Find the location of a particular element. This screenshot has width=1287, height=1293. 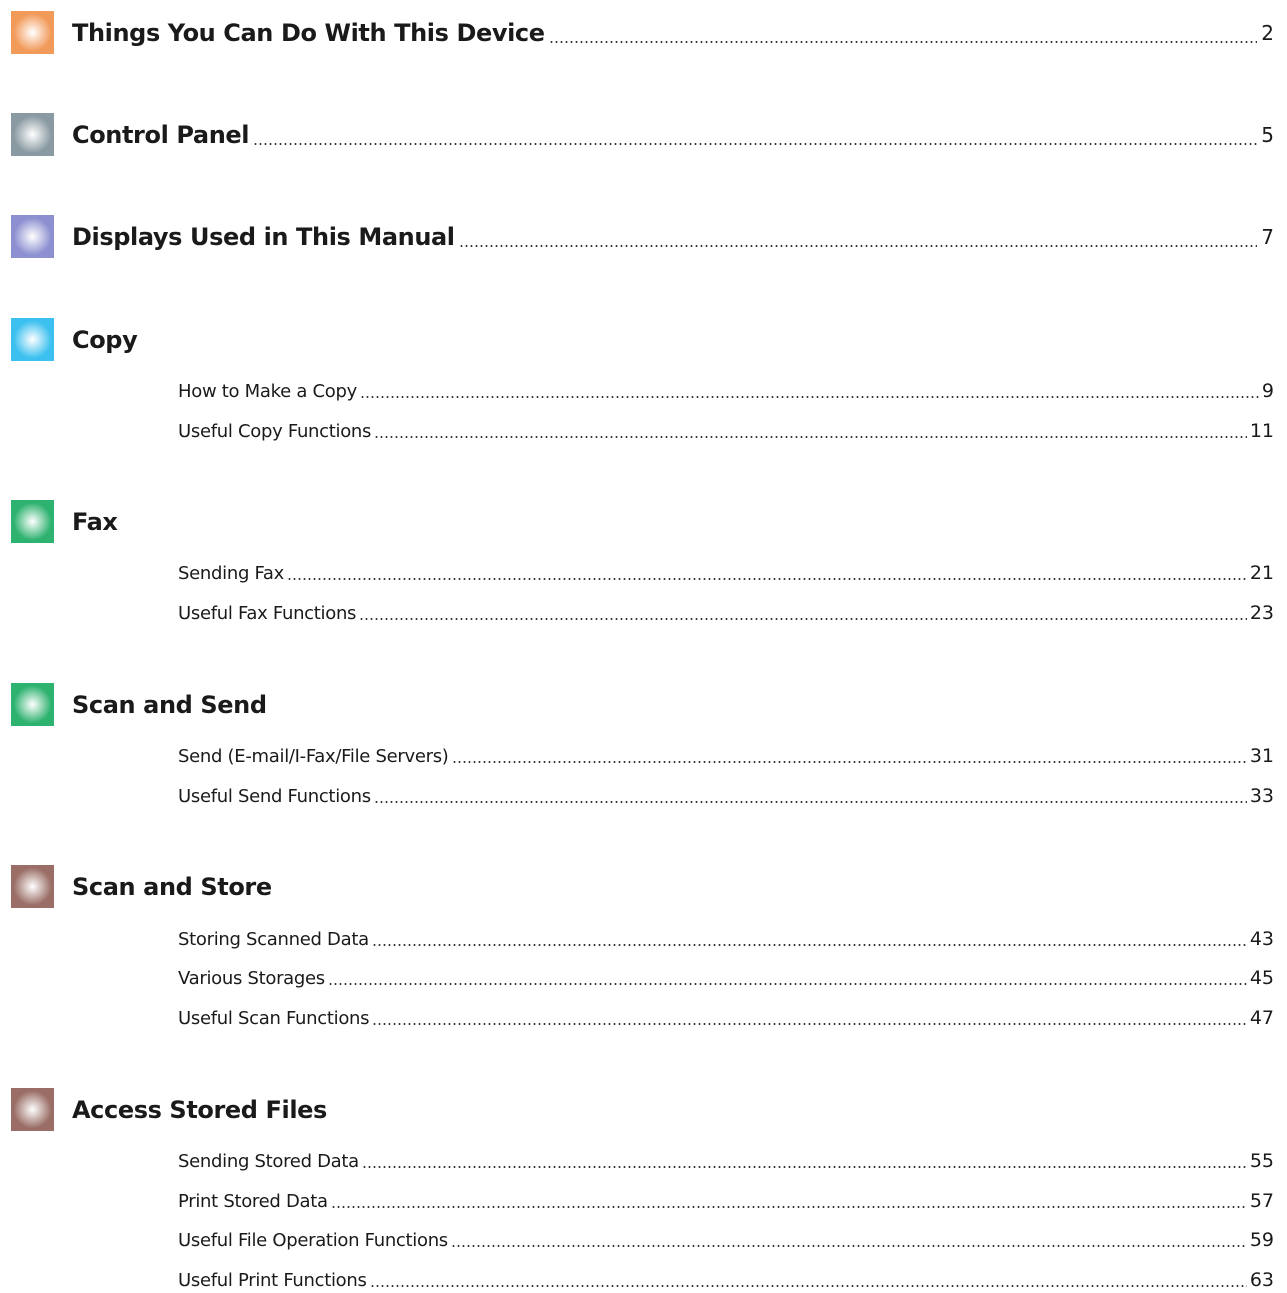

section-page-number: 7 is located at coordinates (1267, 237).